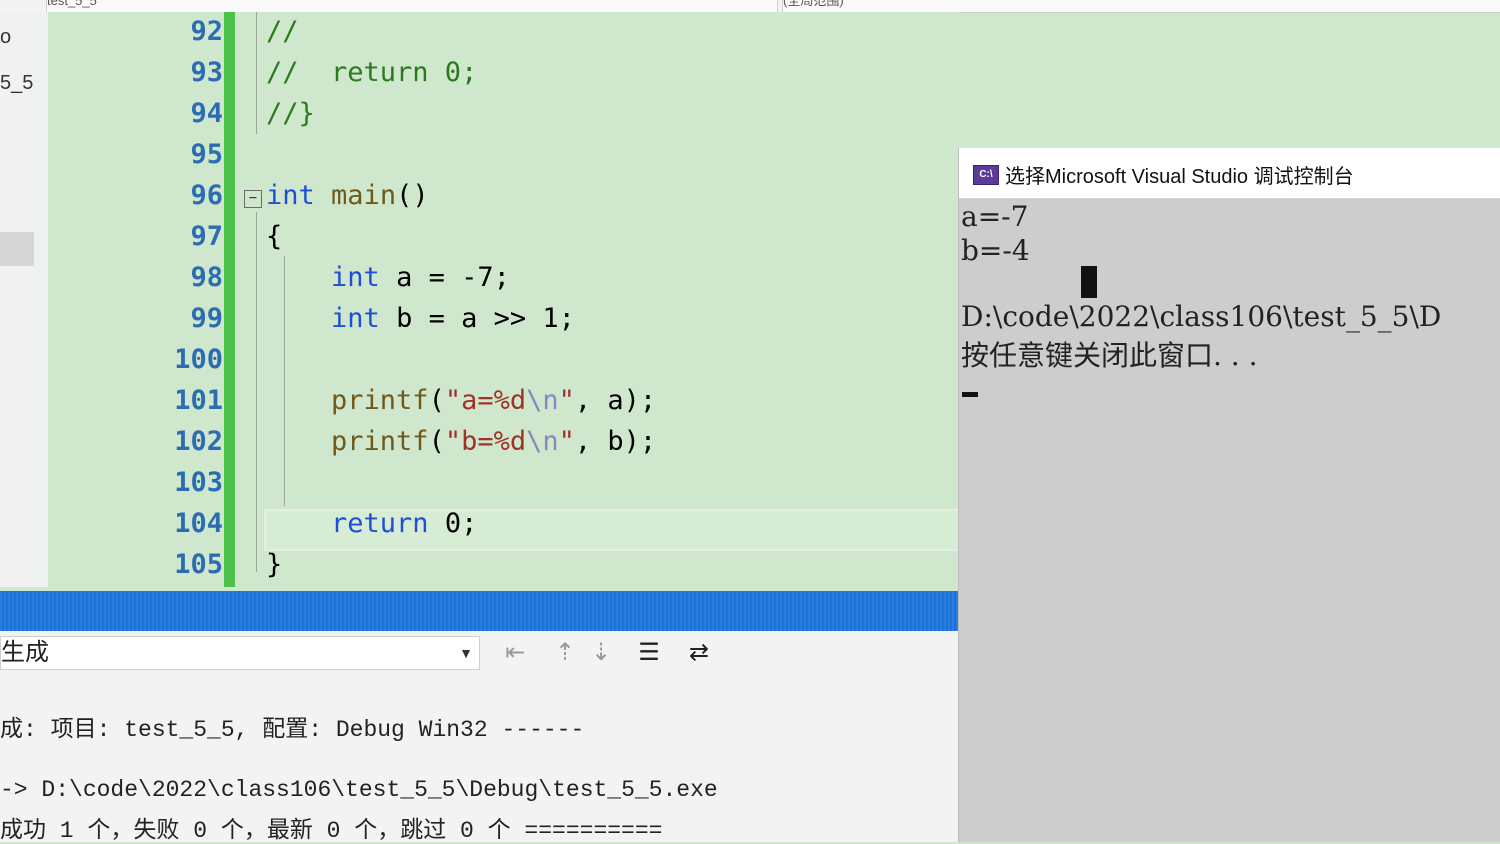 Image resolution: width=1500 pixels, height=844 pixels. What do you see at coordinates (404, 523) in the screenshot?
I see `code-line: return 0;` at bounding box center [404, 523].